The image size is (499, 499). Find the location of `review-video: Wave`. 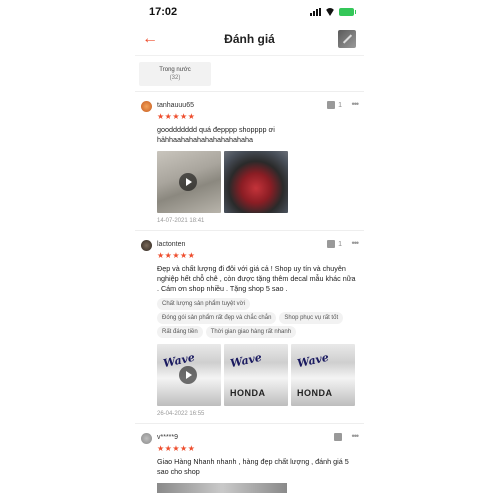

review-video: Wave is located at coordinates (189, 375).